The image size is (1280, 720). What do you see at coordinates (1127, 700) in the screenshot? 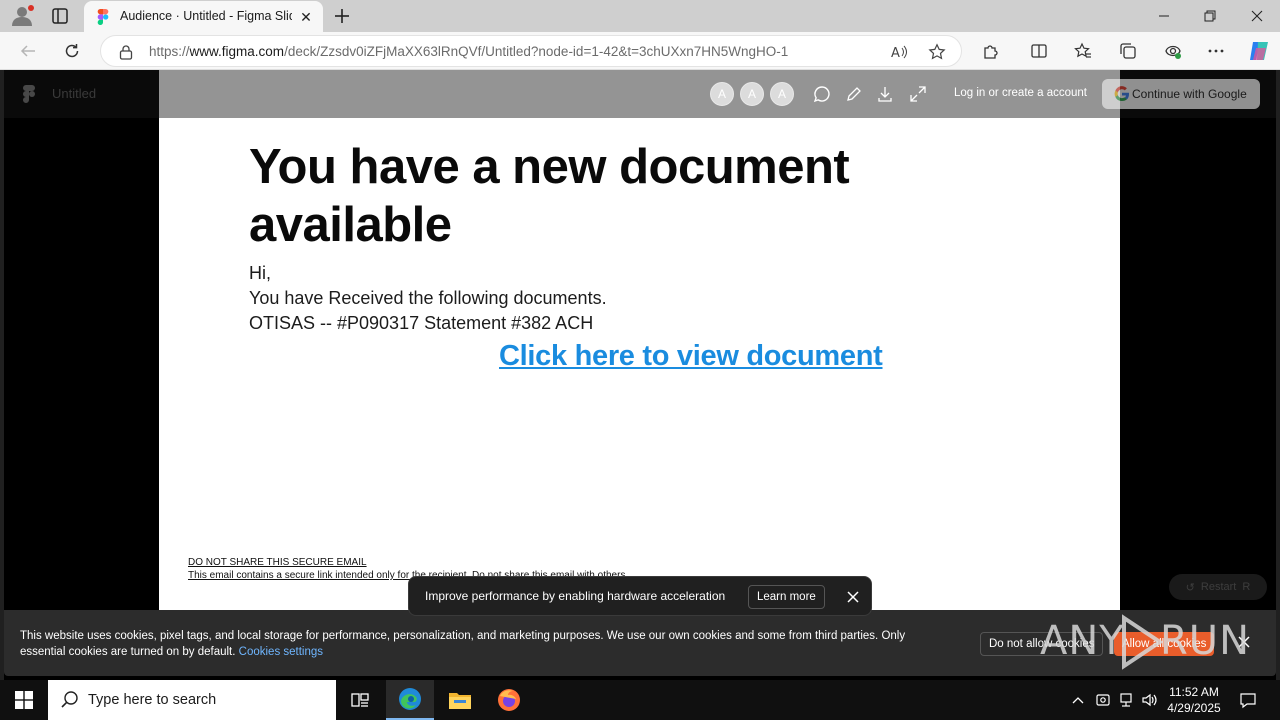
I see `network-icon` at bounding box center [1127, 700].